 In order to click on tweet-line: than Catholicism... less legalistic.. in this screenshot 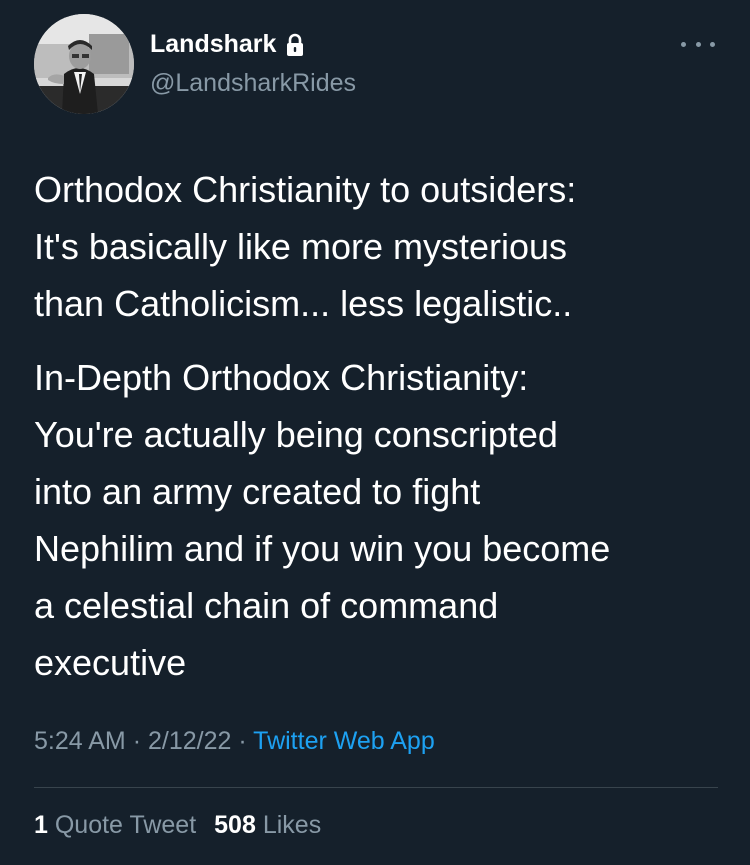, I will do `click(303, 303)`.